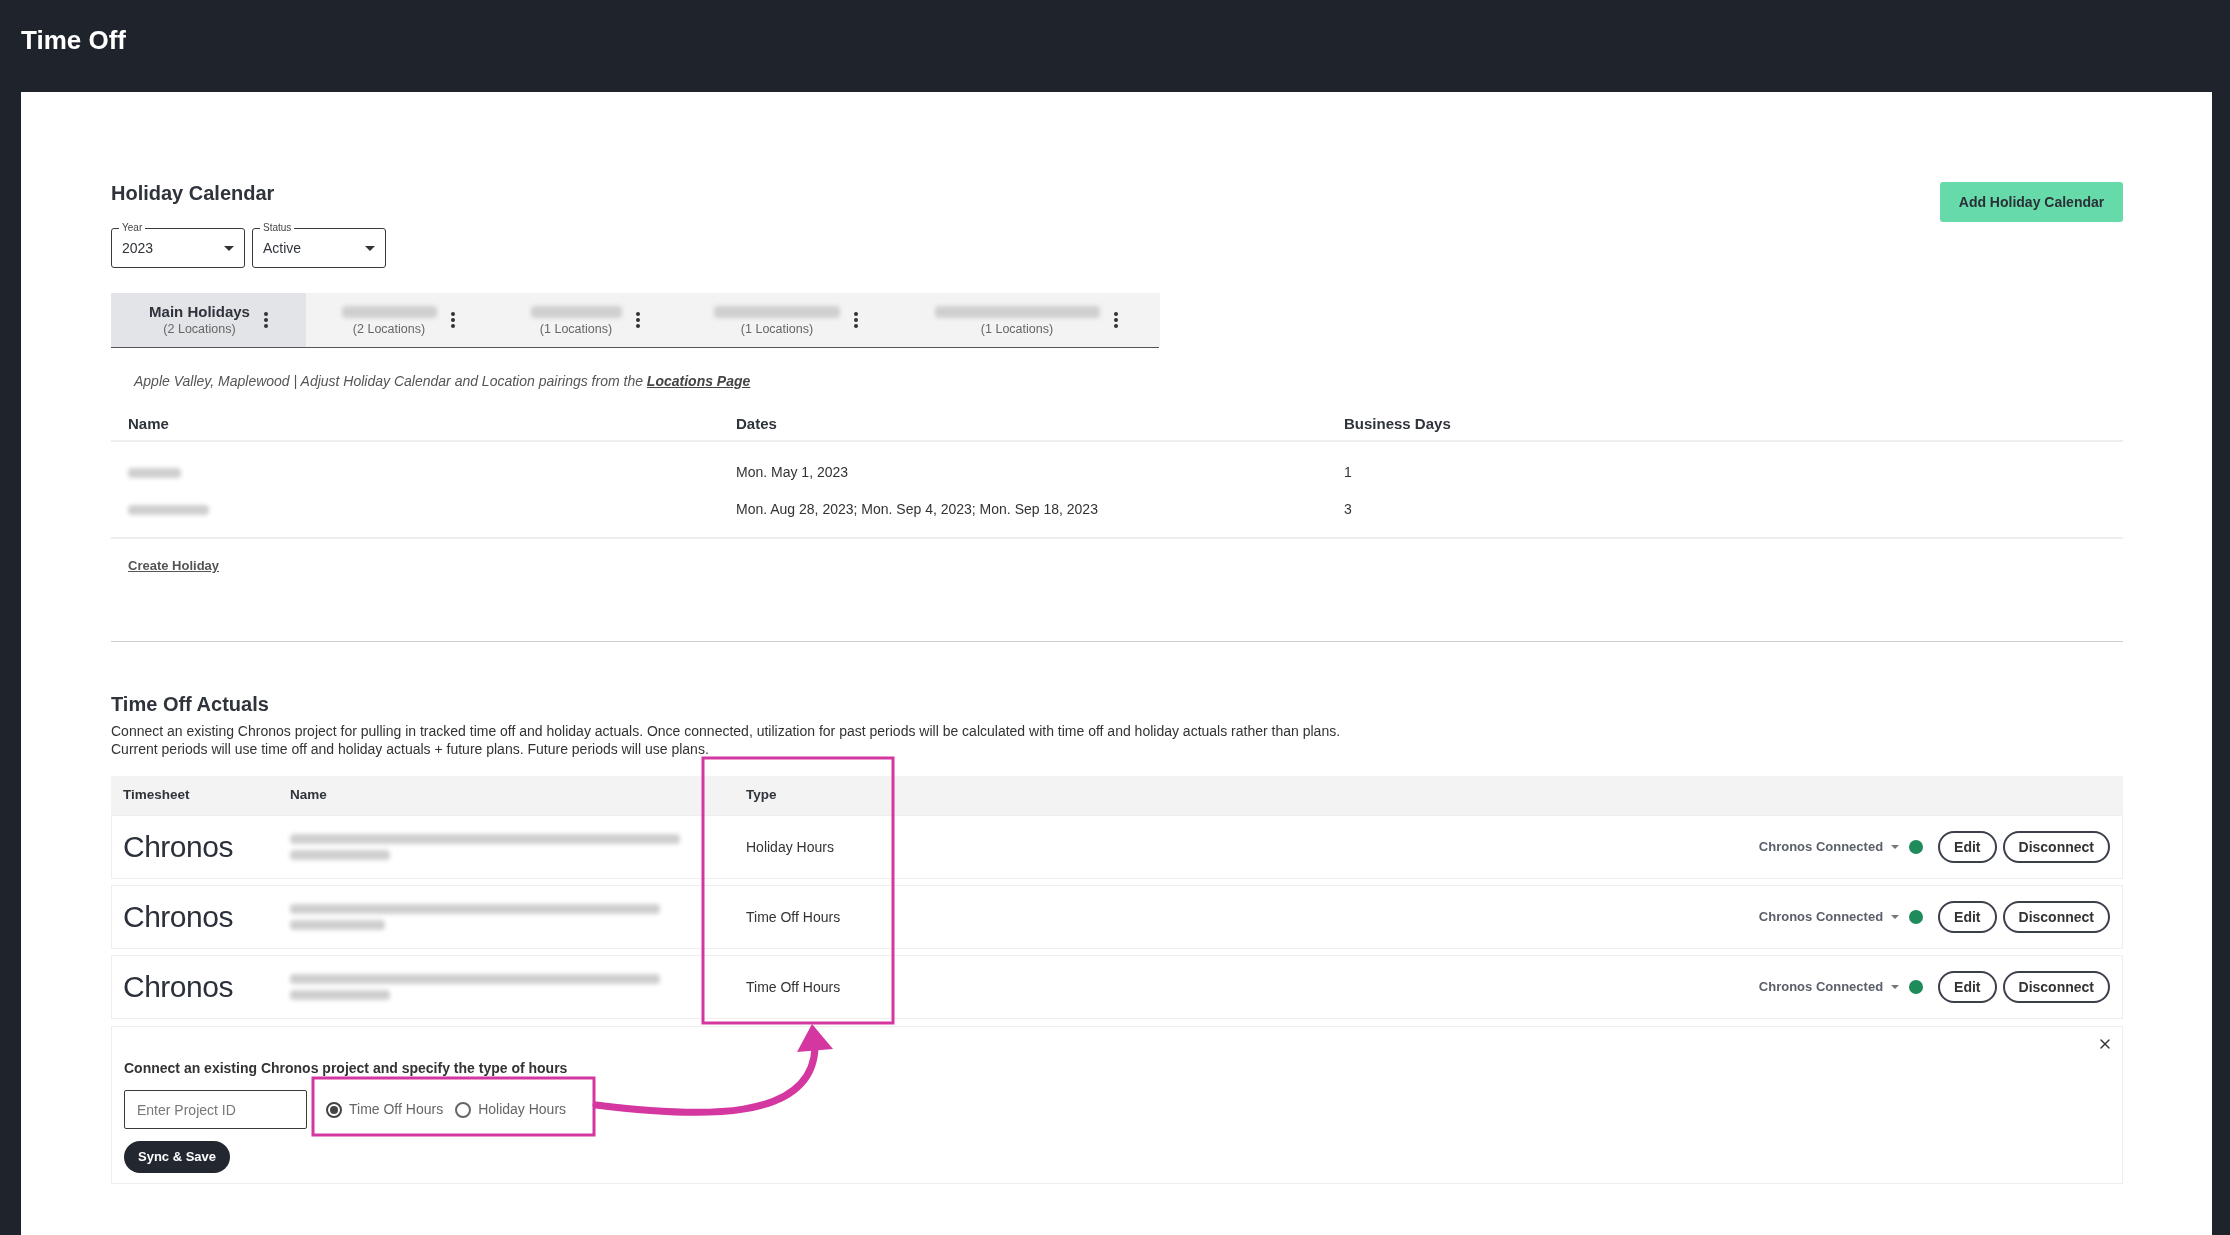  What do you see at coordinates (792, 472) in the screenshot?
I see `table-cell-text: Mon. May 1, 2023` at bounding box center [792, 472].